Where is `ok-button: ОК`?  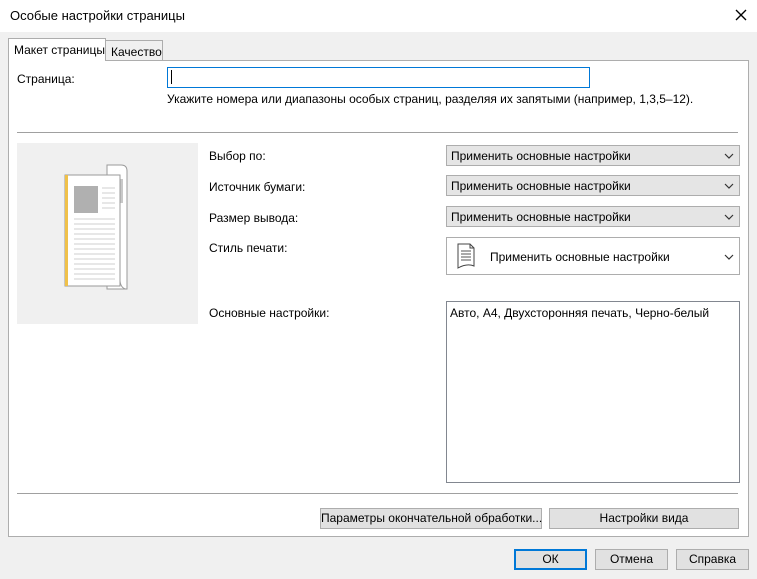 ok-button: ОК is located at coordinates (550, 559).